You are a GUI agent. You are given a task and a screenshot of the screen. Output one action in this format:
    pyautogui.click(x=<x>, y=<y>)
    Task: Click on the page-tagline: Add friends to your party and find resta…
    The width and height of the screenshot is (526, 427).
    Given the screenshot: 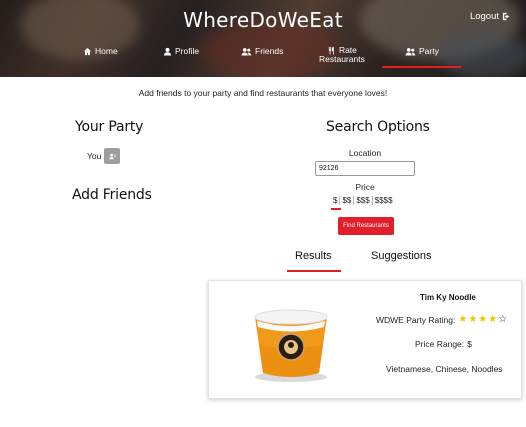 What is the action you would take?
    pyautogui.click(x=263, y=93)
    